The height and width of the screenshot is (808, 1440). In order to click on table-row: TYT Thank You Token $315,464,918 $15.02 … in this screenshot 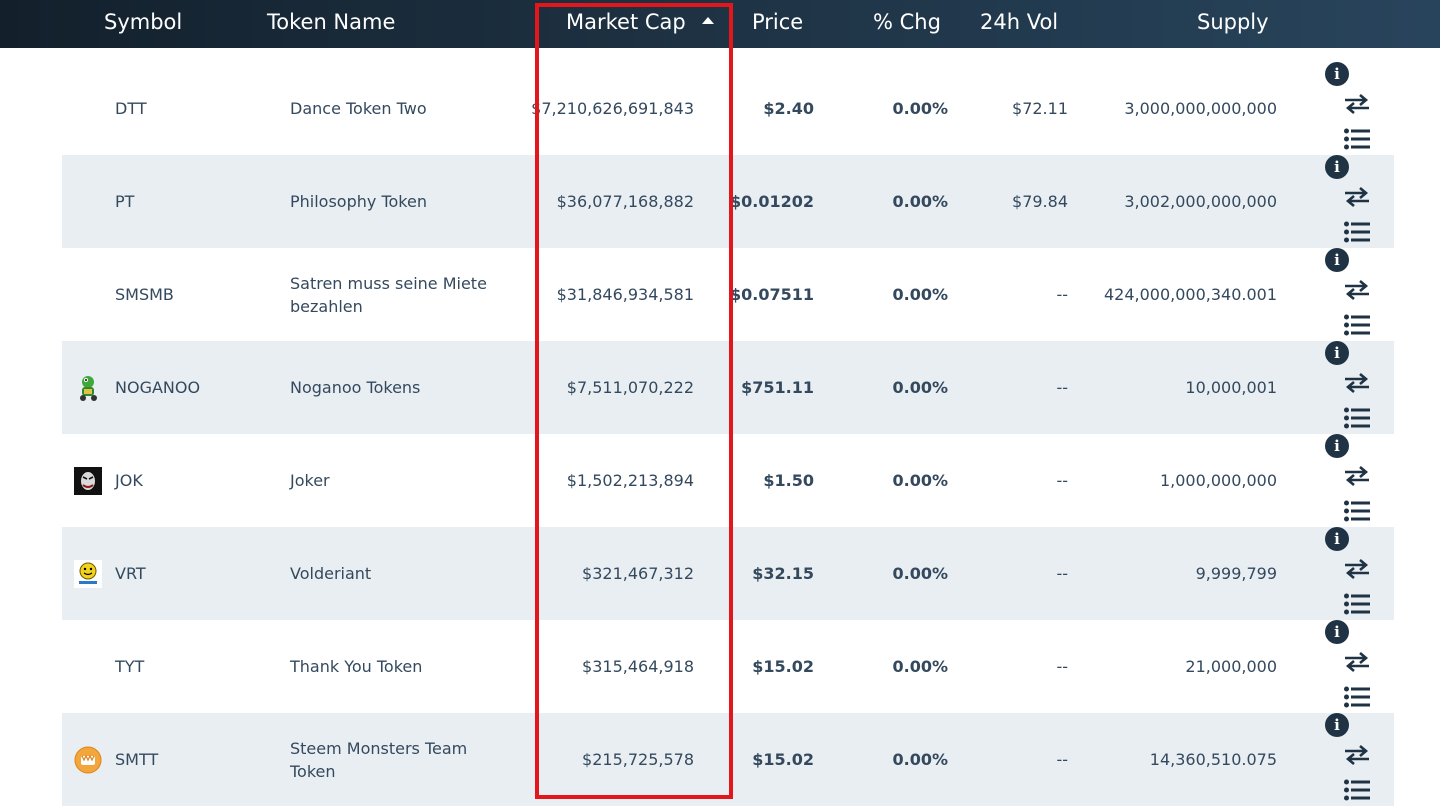, I will do `click(728, 666)`.